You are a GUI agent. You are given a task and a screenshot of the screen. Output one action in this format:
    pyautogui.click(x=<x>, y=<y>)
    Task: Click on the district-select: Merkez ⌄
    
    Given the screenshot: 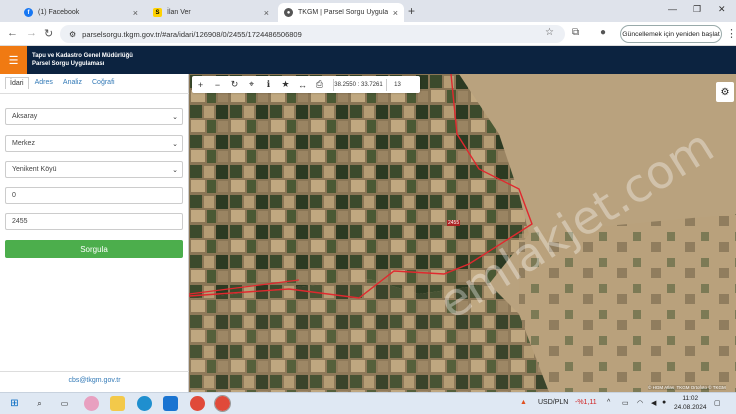 What is the action you would take?
    pyautogui.click(x=94, y=143)
    